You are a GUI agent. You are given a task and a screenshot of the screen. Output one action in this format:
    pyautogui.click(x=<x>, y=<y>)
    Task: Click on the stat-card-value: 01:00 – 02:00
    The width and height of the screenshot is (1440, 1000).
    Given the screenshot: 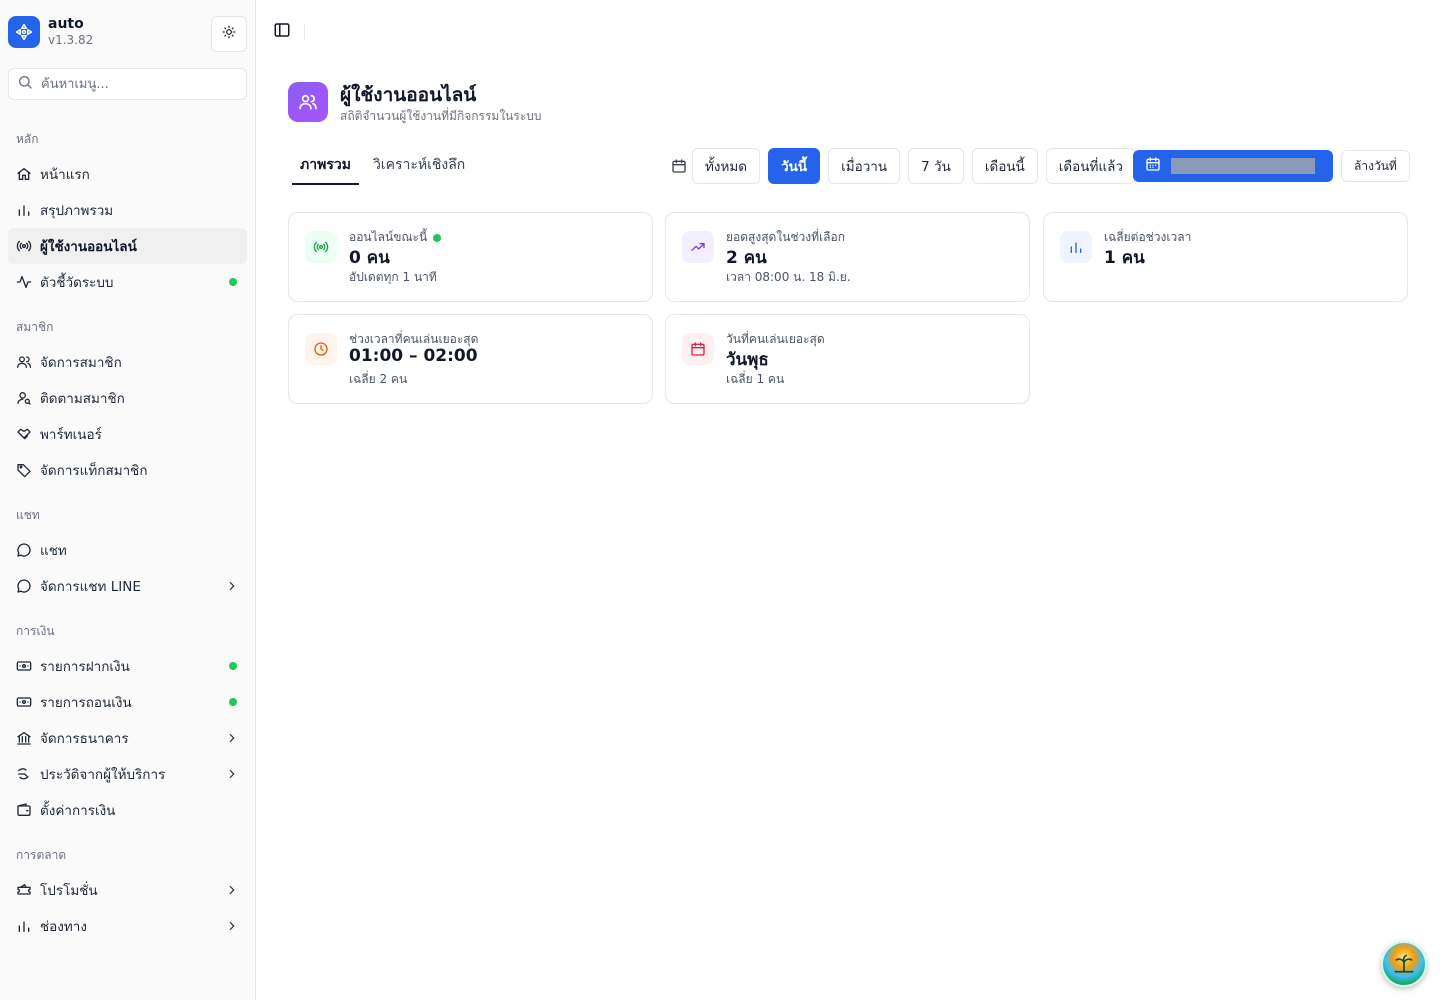 What is the action you would take?
    pyautogui.click(x=413, y=356)
    